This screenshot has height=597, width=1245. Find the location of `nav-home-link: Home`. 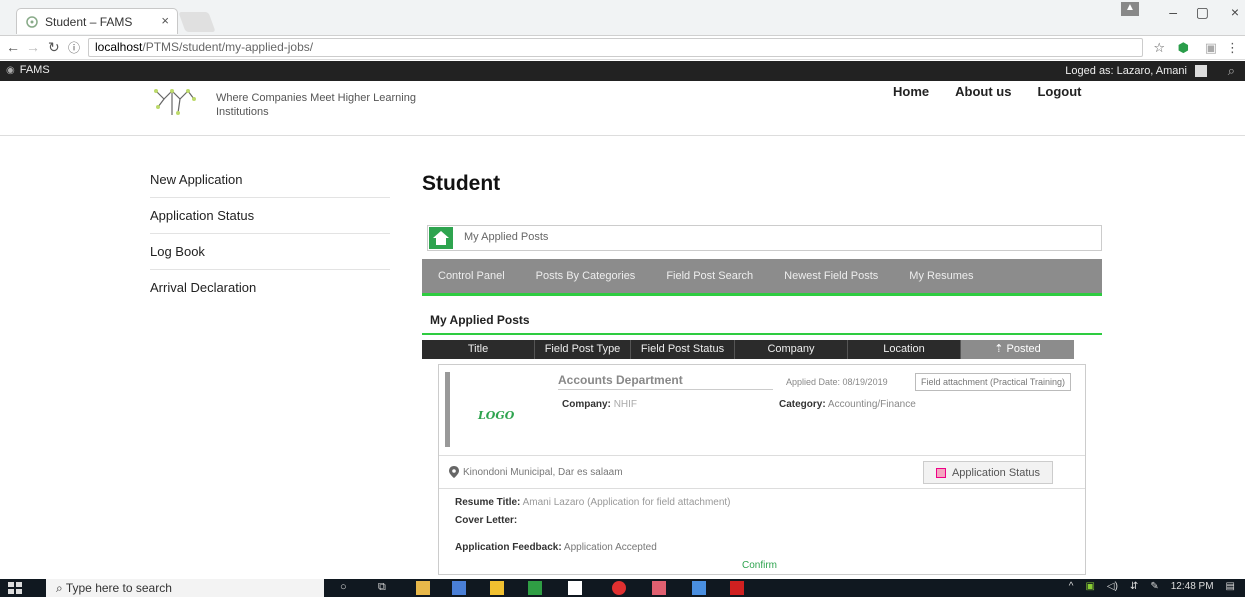

nav-home-link: Home is located at coordinates (911, 91).